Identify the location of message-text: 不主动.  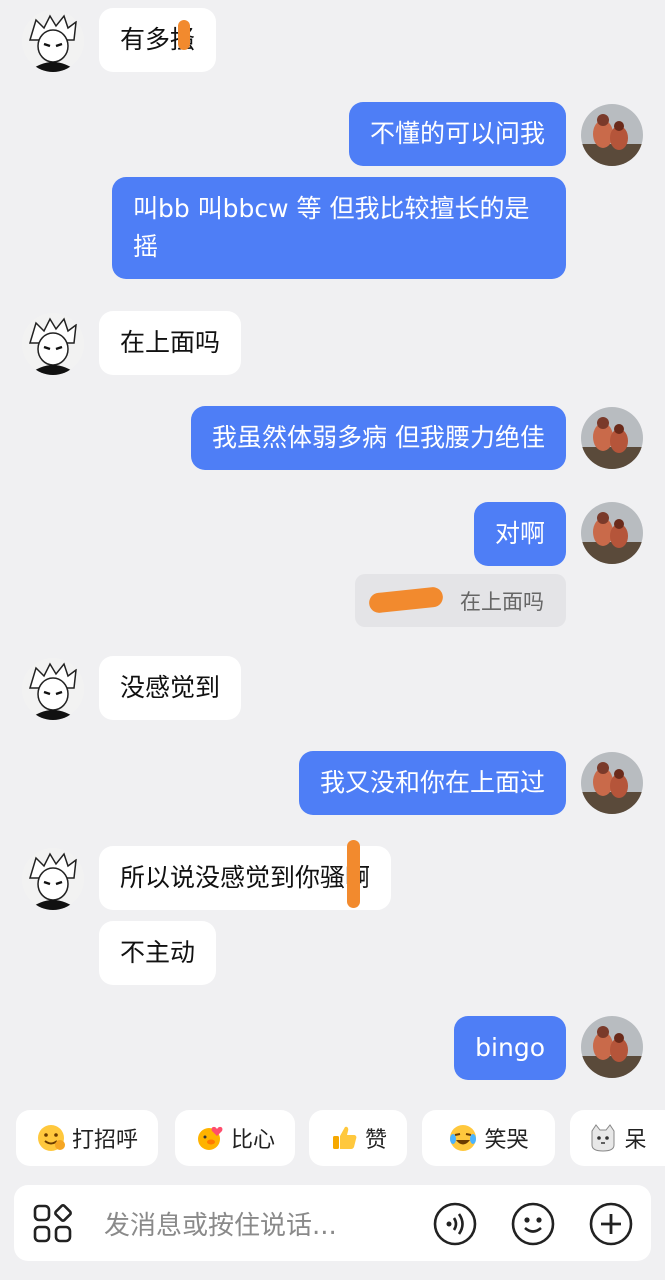
(158, 952).